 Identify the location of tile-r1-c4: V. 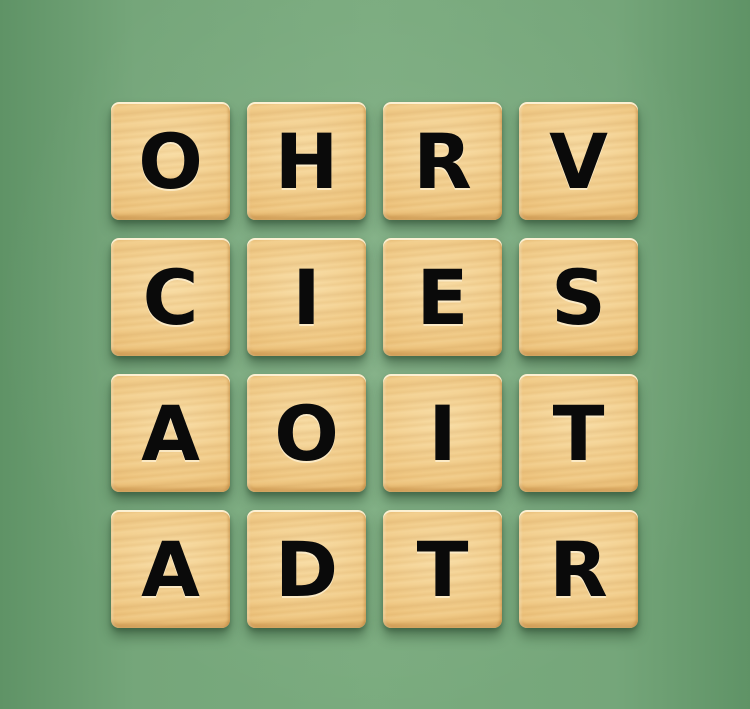
(578, 161).